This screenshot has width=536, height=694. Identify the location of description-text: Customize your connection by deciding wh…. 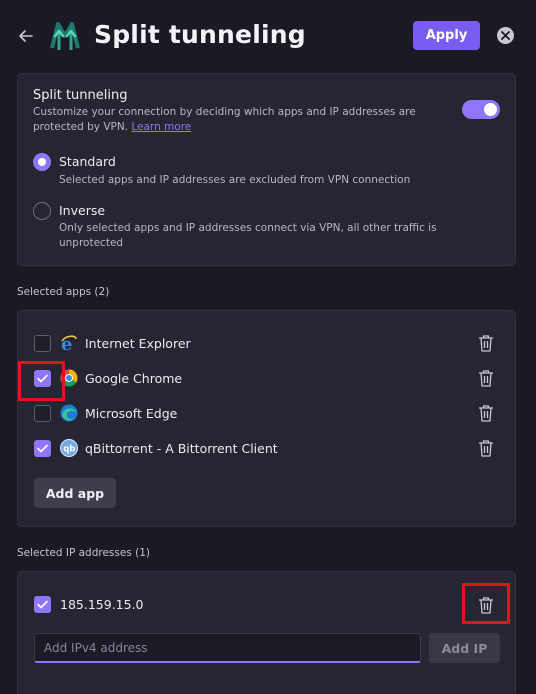
(224, 119).